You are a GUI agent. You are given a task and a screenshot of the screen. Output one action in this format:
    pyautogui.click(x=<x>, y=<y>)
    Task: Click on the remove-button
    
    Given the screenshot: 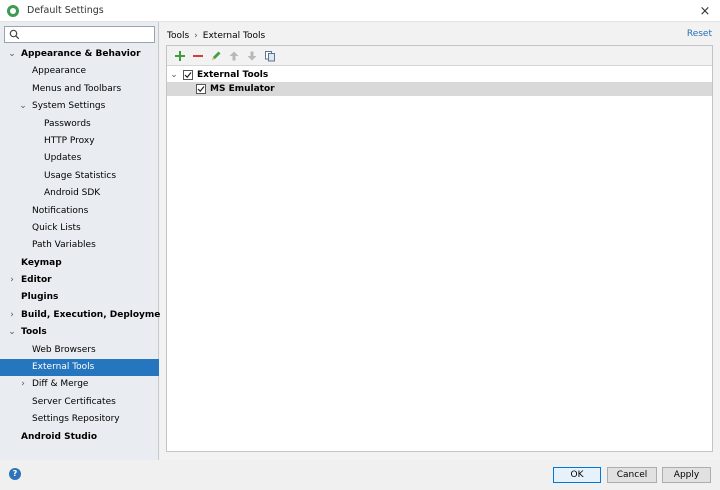 What is the action you would take?
    pyautogui.click(x=198, y=56)
    